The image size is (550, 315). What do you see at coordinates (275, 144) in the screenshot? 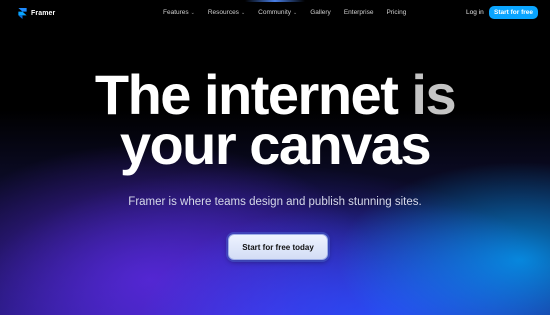
I see `hero-title-line-2: your canvas` at bounding box center [275, 144].